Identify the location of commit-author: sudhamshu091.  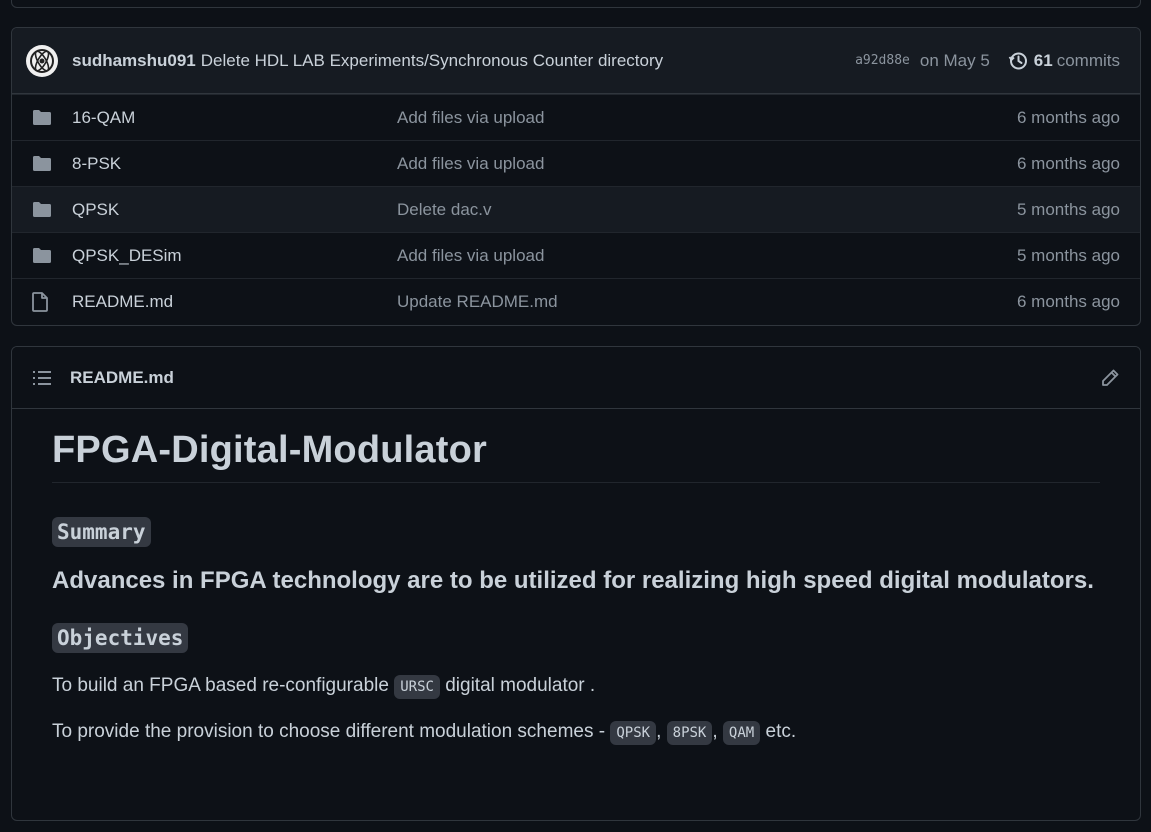
(134, 61).